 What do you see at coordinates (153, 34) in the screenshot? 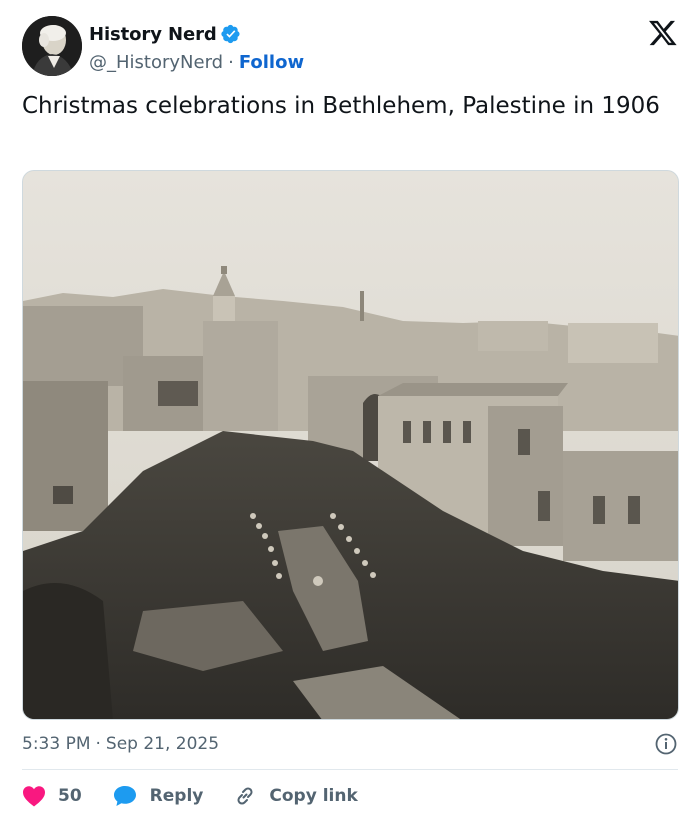
I see `display-name: History Nerd` at bounding box center [153, 34].